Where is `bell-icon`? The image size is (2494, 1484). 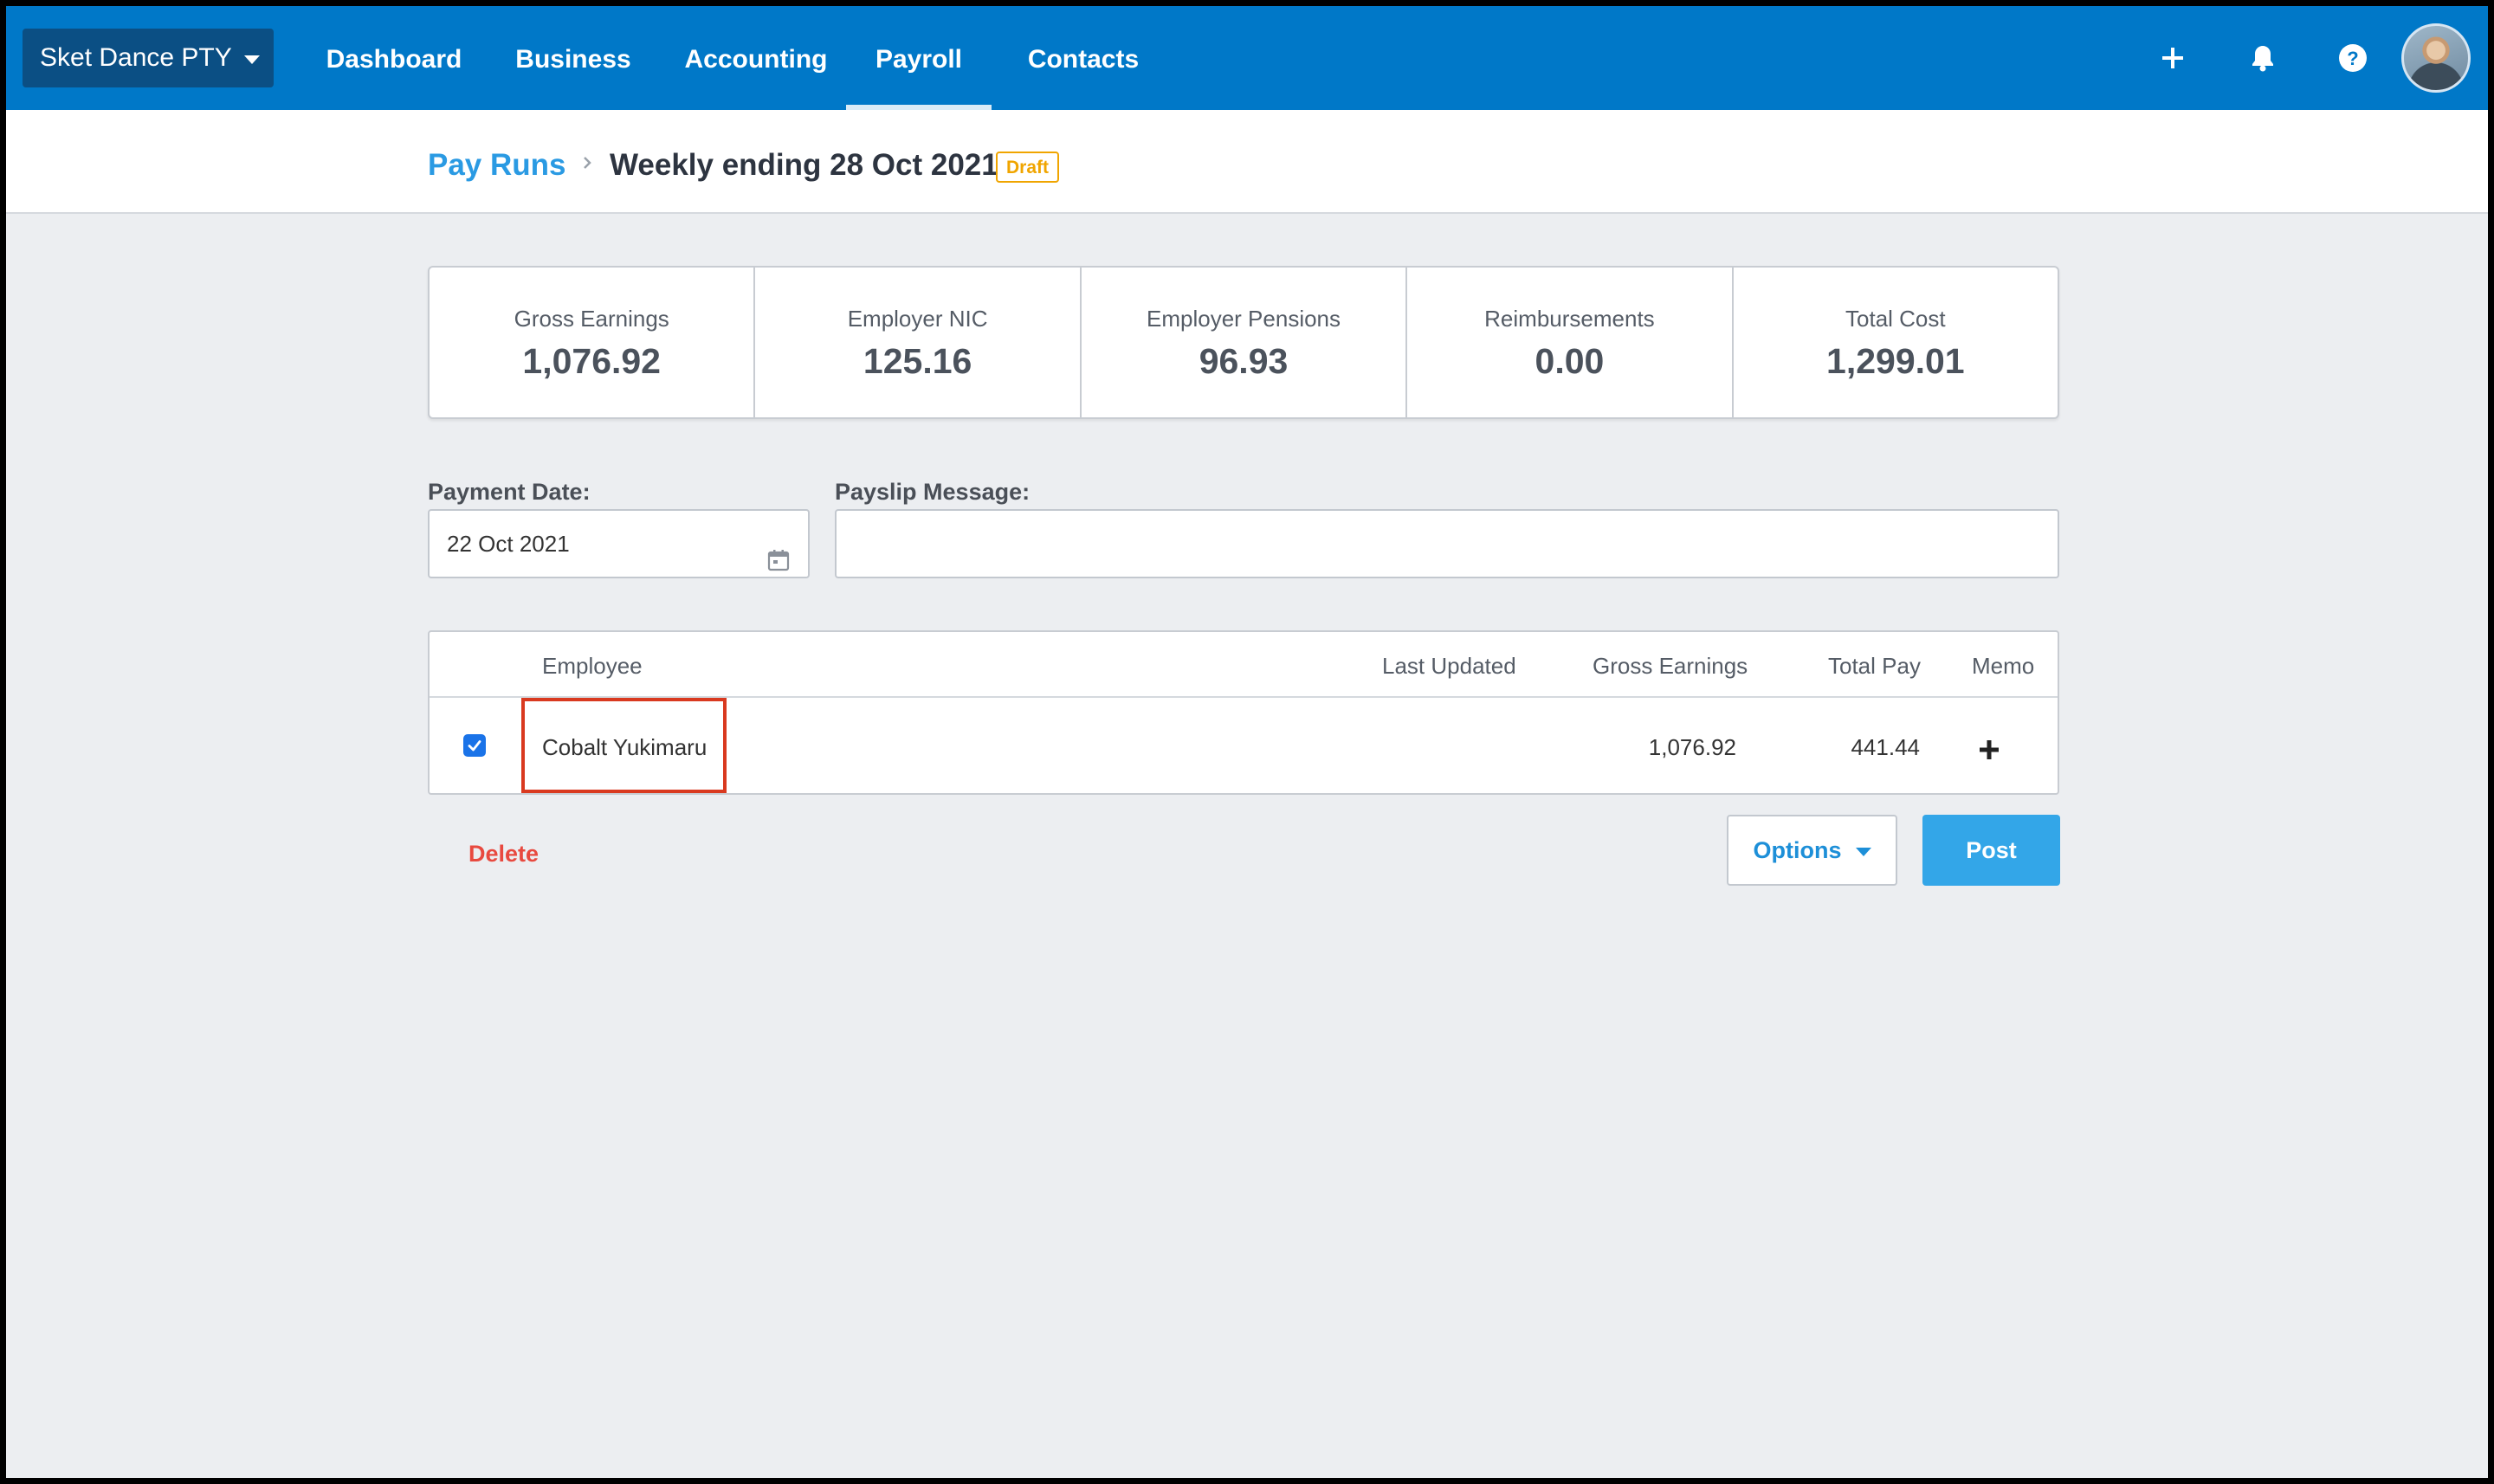 bell-icon is located at coordinates (2263, 58).